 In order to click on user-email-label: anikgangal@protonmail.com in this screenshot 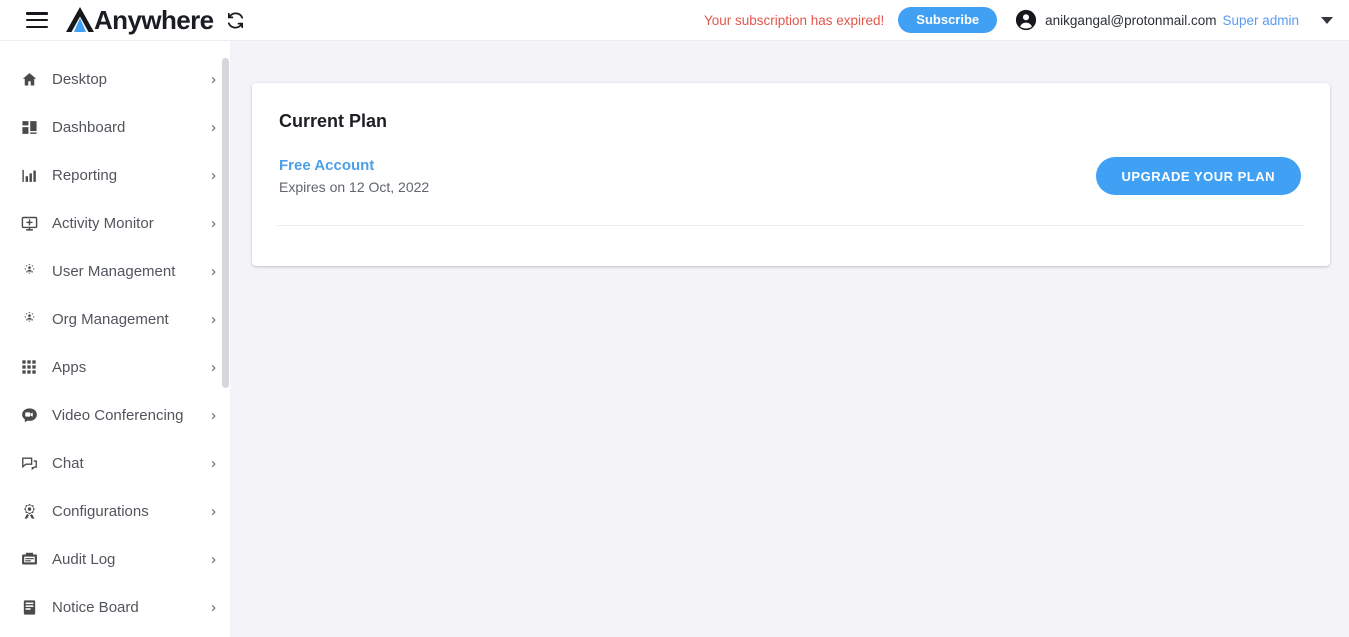, I will do `click(1131, 20)`.